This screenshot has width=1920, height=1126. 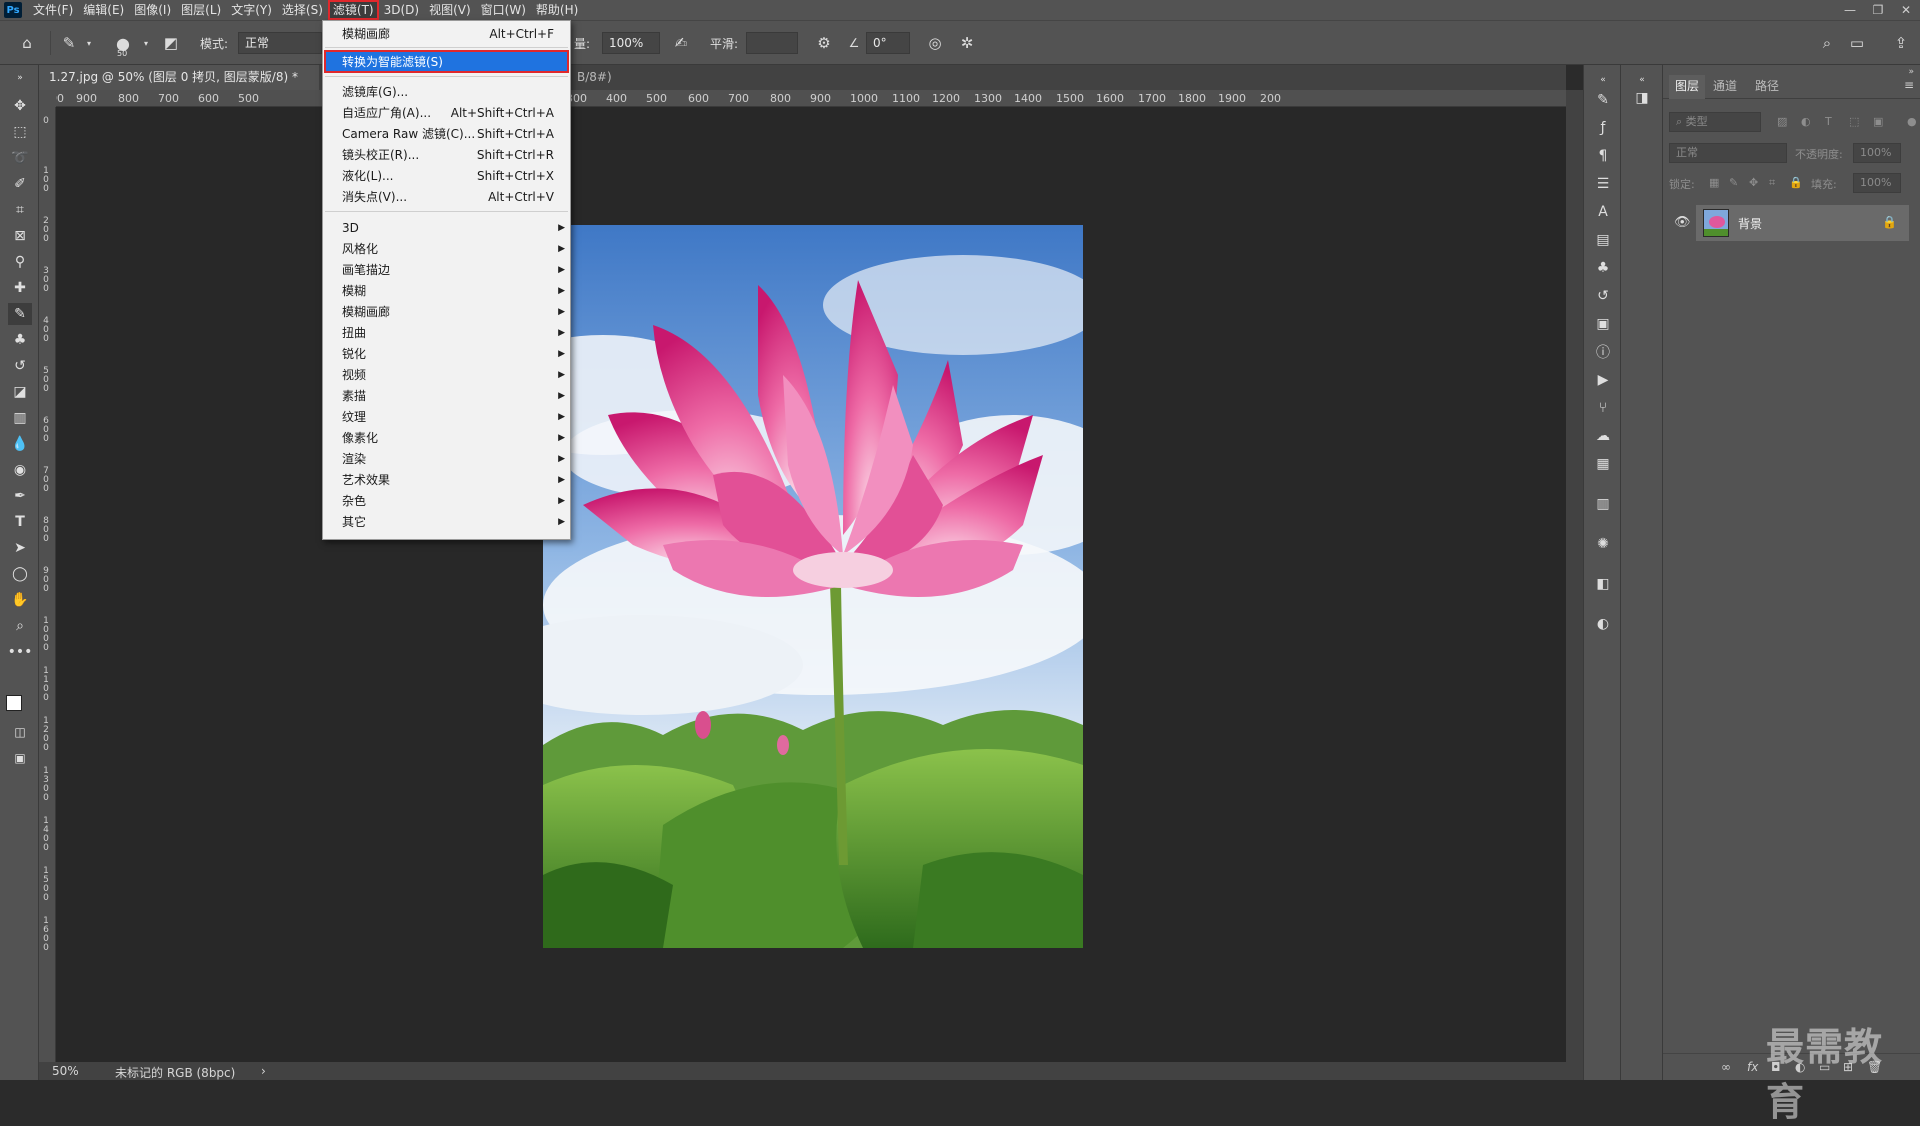 I want to click on paths-panel-icon: ⑂, so click(x=1603, y=408).